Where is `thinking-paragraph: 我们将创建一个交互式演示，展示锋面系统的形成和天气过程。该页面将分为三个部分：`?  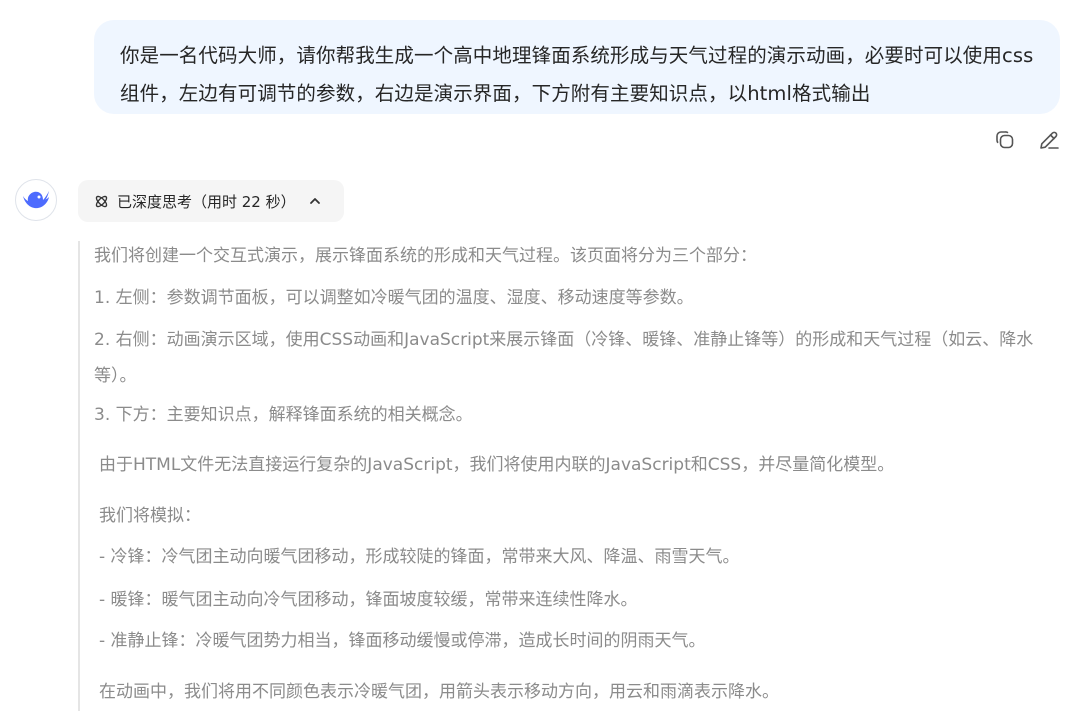
thinking-paragraph: 我们将创建一个交互式演示，展示锋面系统的形成和天气过程。该页面将分为三个部分： is located at coordinates (425, 256).